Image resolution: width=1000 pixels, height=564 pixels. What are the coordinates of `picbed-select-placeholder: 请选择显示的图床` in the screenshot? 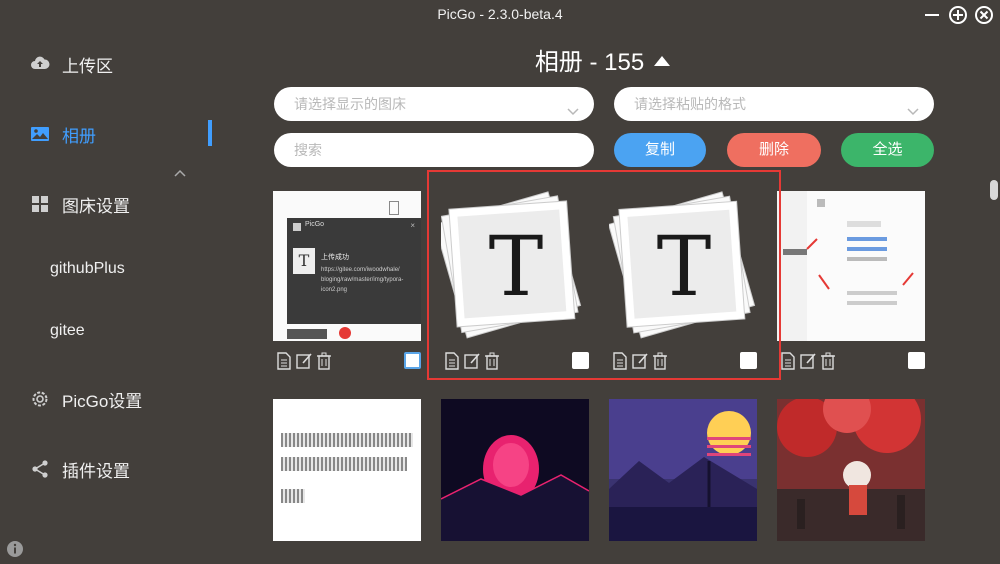 It's located at (350, 104).